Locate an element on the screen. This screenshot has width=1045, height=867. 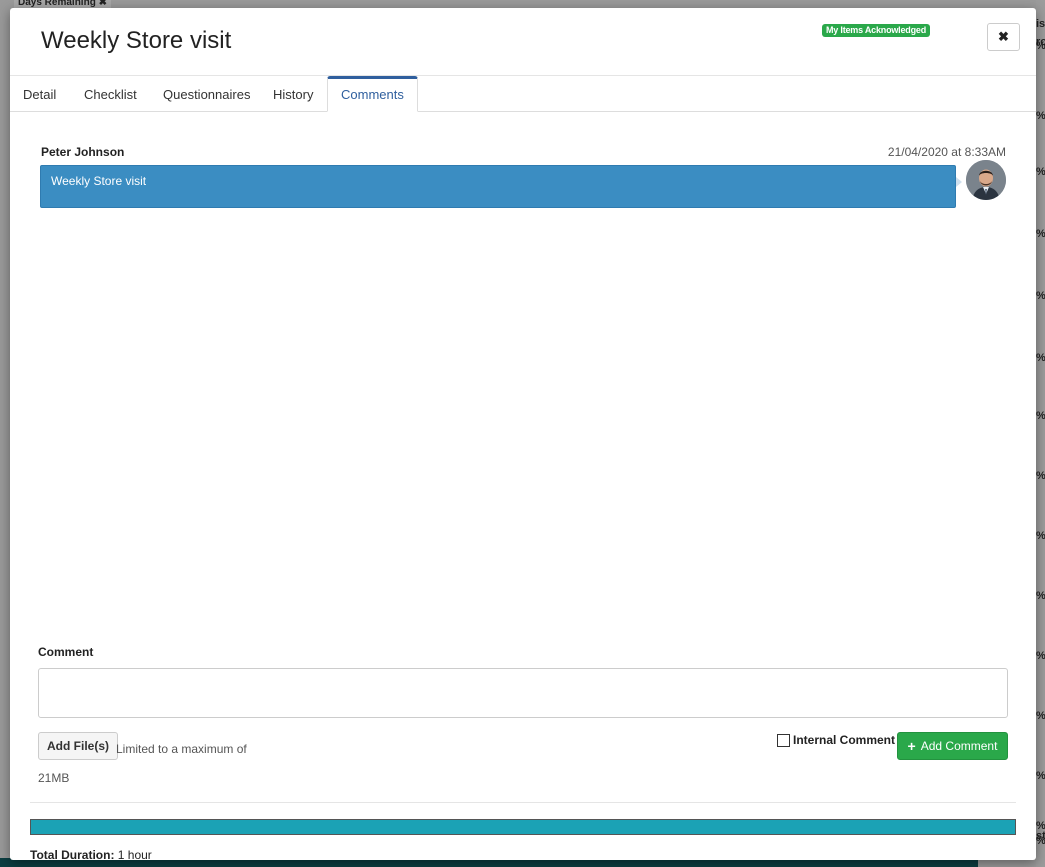
internal-comment-label: Internal Comment is located at coordinates (844, 740).